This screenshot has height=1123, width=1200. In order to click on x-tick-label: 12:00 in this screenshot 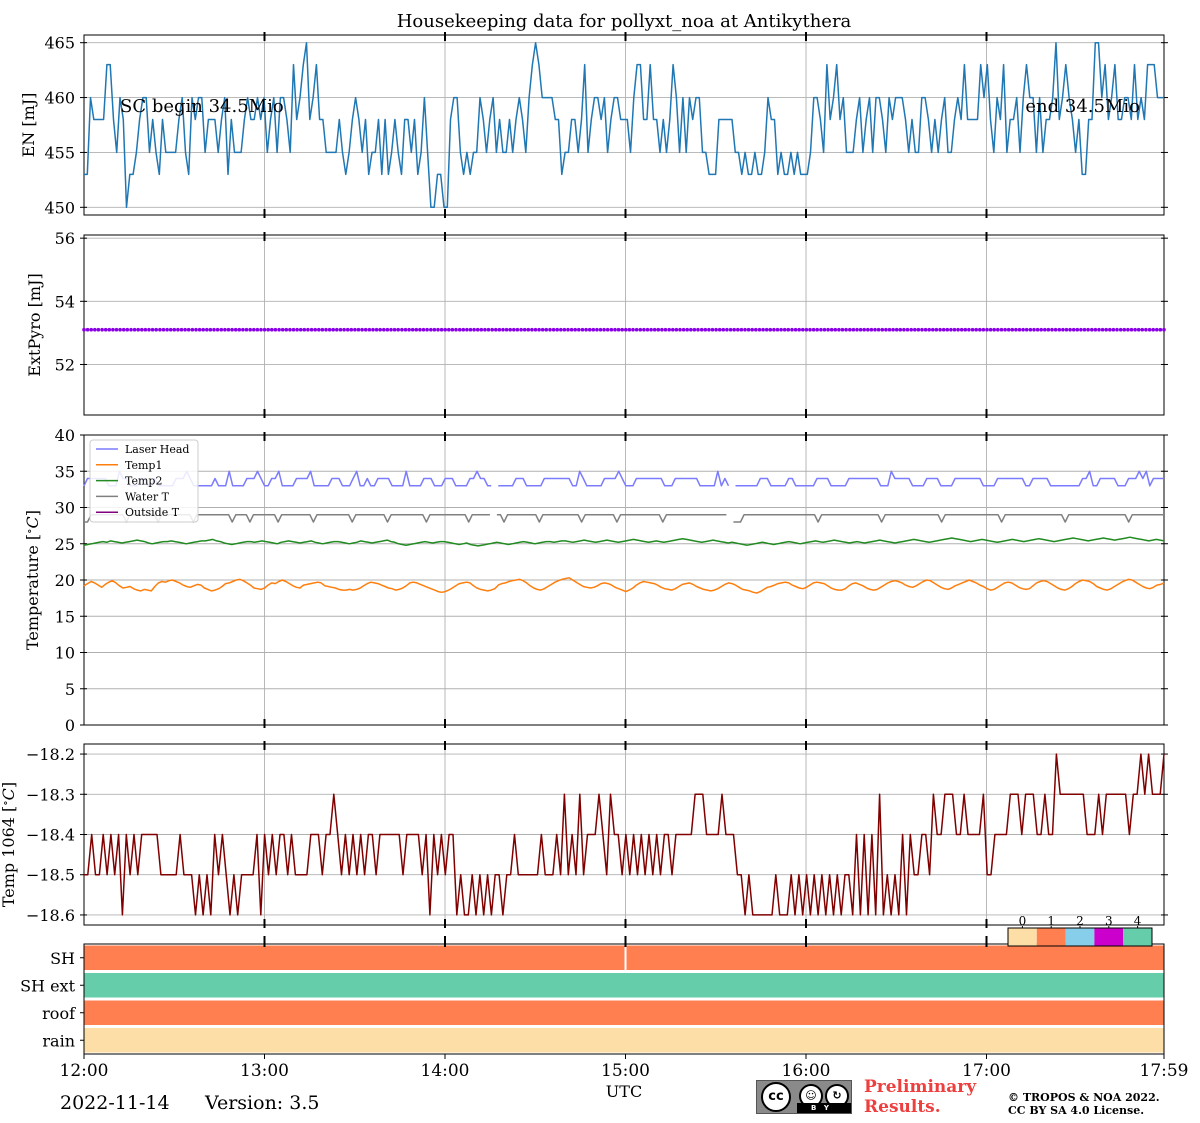, I will do `click(84, 1071)`.